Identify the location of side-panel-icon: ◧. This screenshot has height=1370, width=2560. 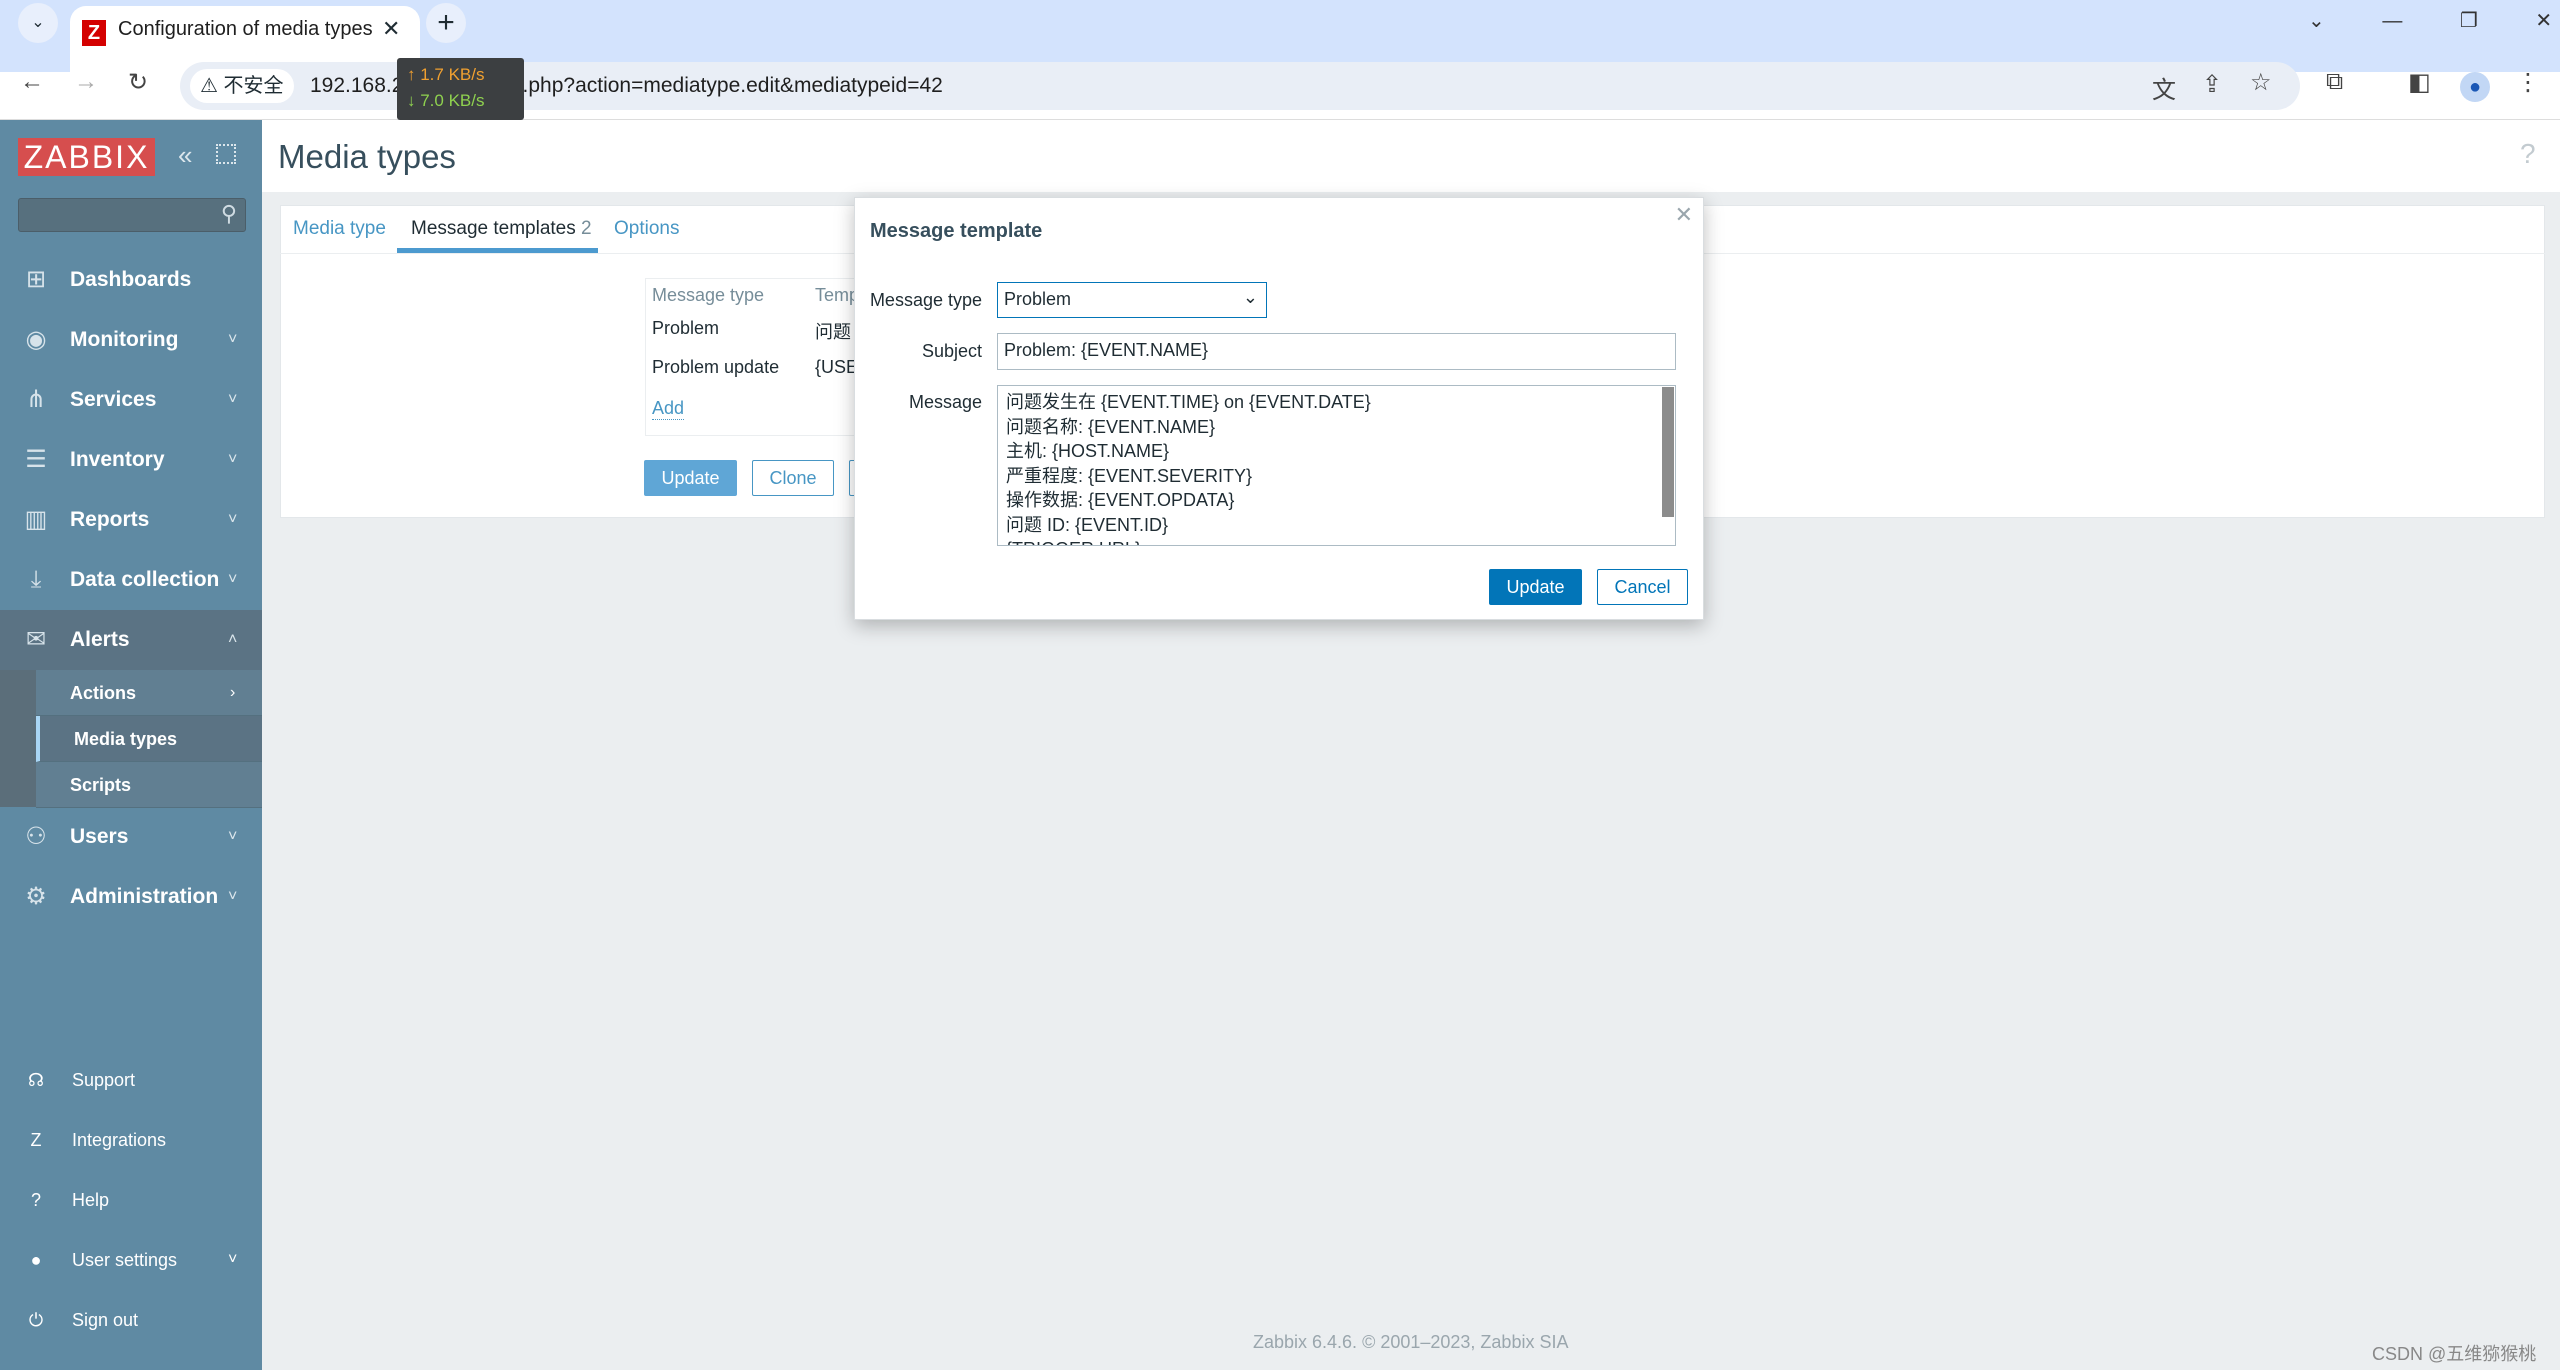
(2419, 82).